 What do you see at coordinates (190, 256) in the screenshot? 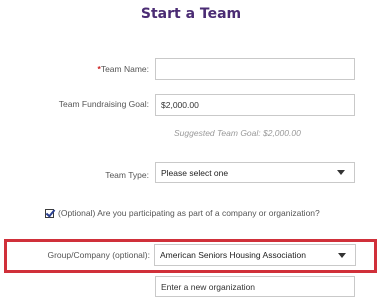
I see `highlight-box` at bounding box center [190, 256].